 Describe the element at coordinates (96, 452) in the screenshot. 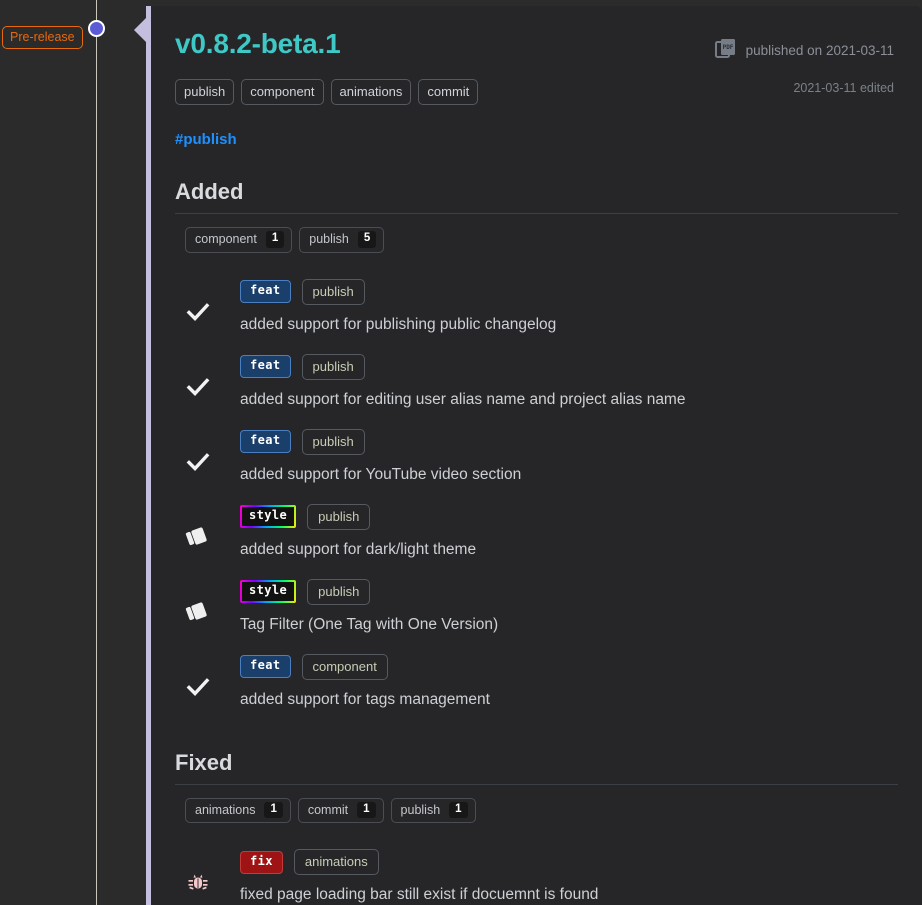

I see `timeline-rail` at that location.